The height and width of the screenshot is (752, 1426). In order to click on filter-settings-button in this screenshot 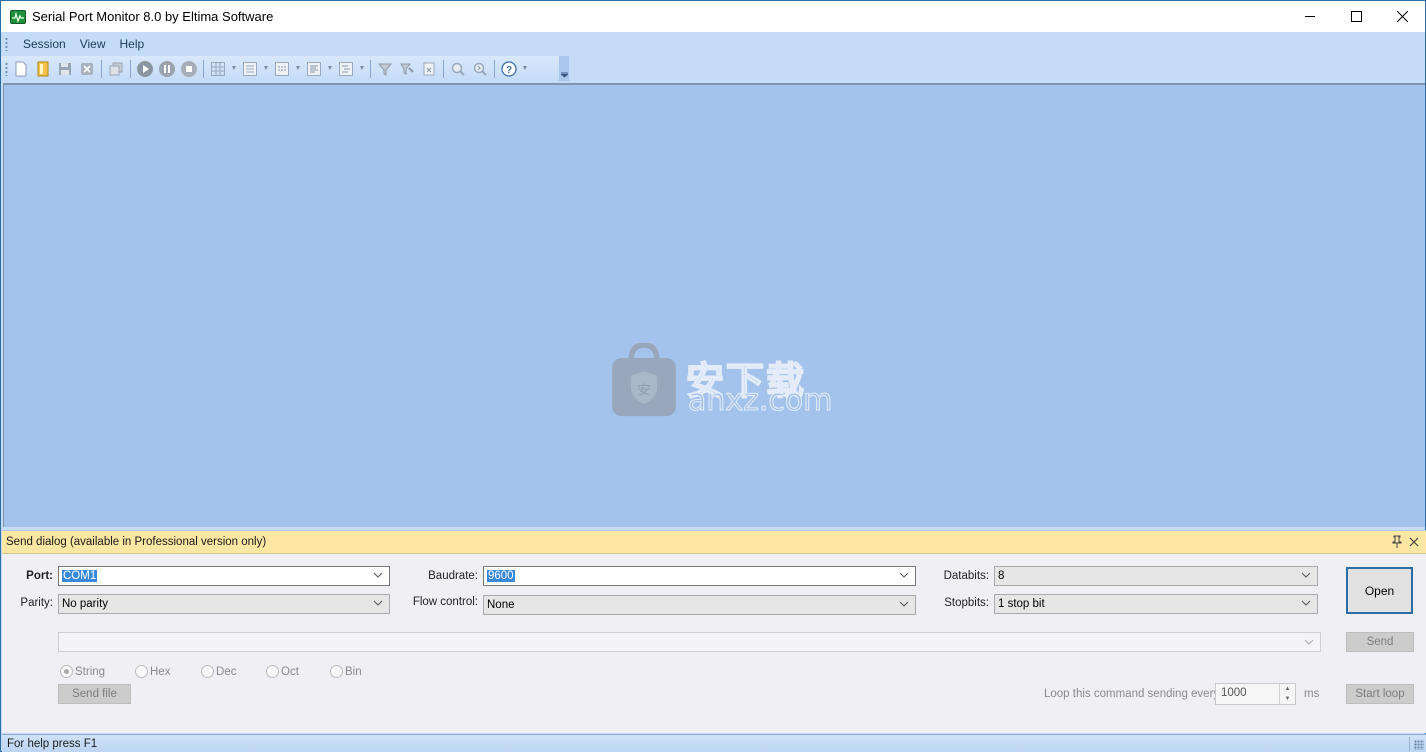, I will do `click(407, 69)`.